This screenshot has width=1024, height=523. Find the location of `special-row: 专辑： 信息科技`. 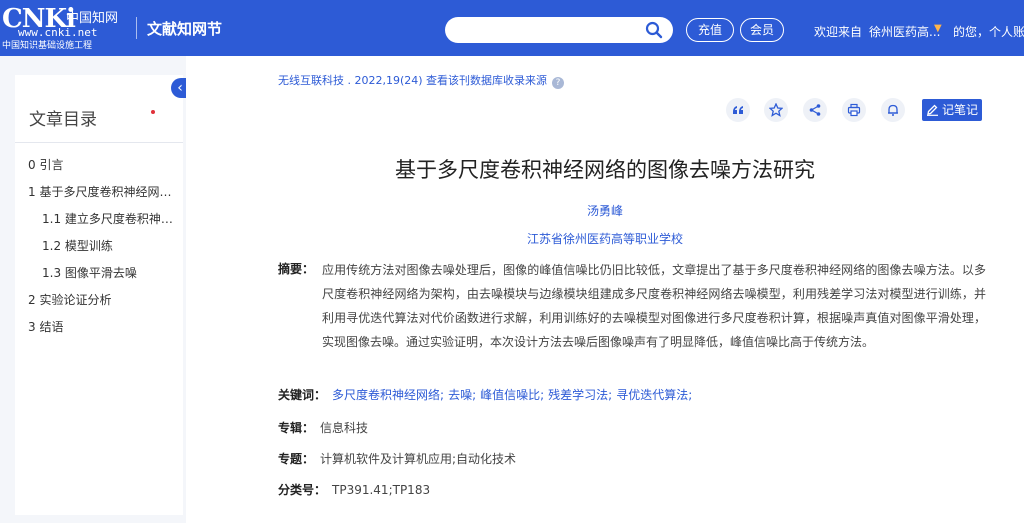

special-row: 专辑： 信息科技 is located at coordinates (323, 427).